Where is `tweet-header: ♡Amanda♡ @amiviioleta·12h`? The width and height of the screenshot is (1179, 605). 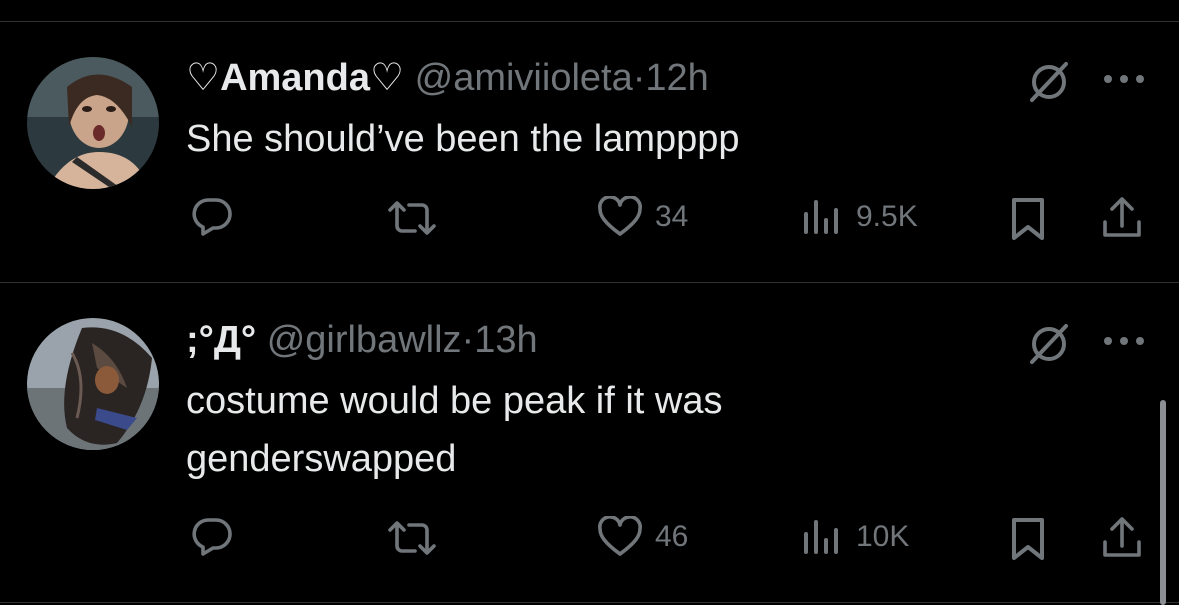 tweet-header: ♡Amanda♡ @amiviioleta·12h is located at coordinates (447, 78).